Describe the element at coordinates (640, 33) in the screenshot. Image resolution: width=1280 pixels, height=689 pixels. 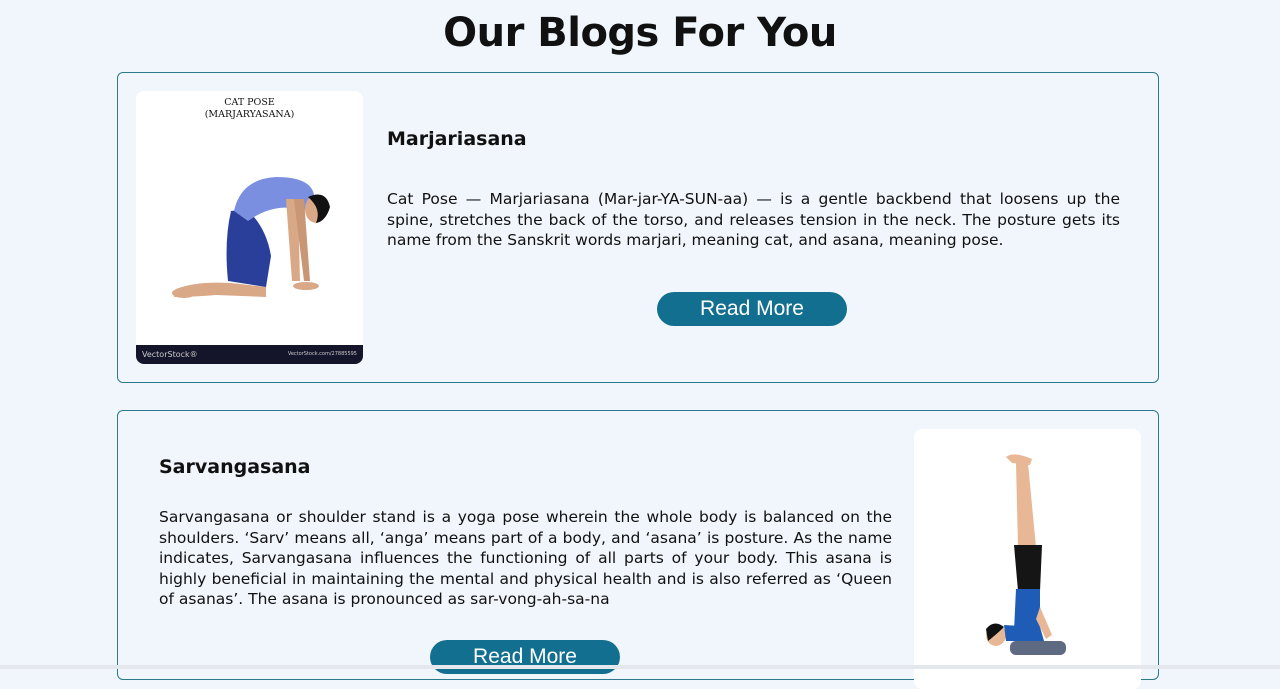
I see `page-title: Our Blogs For You` at that location.